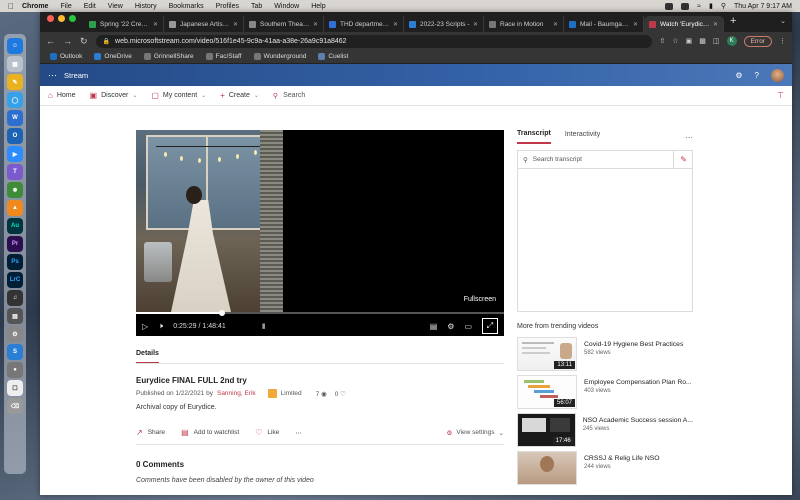 The height and width of the screenshot is (500, 800). I want to click on chrome-icon: ◯, so click(15, 100).